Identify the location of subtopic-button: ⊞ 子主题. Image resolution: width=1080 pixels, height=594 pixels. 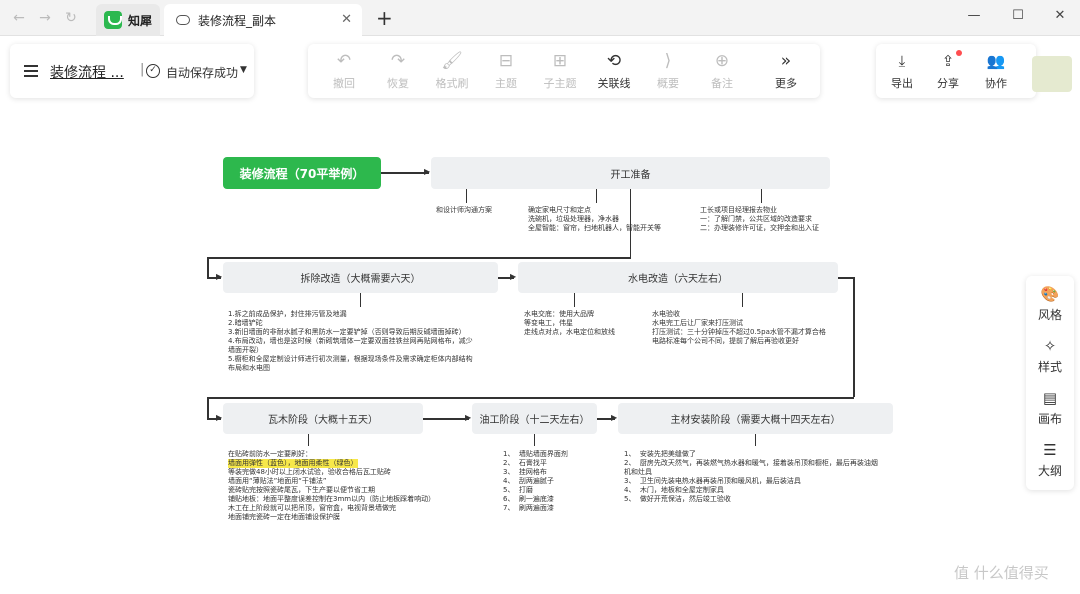
(560, 72).